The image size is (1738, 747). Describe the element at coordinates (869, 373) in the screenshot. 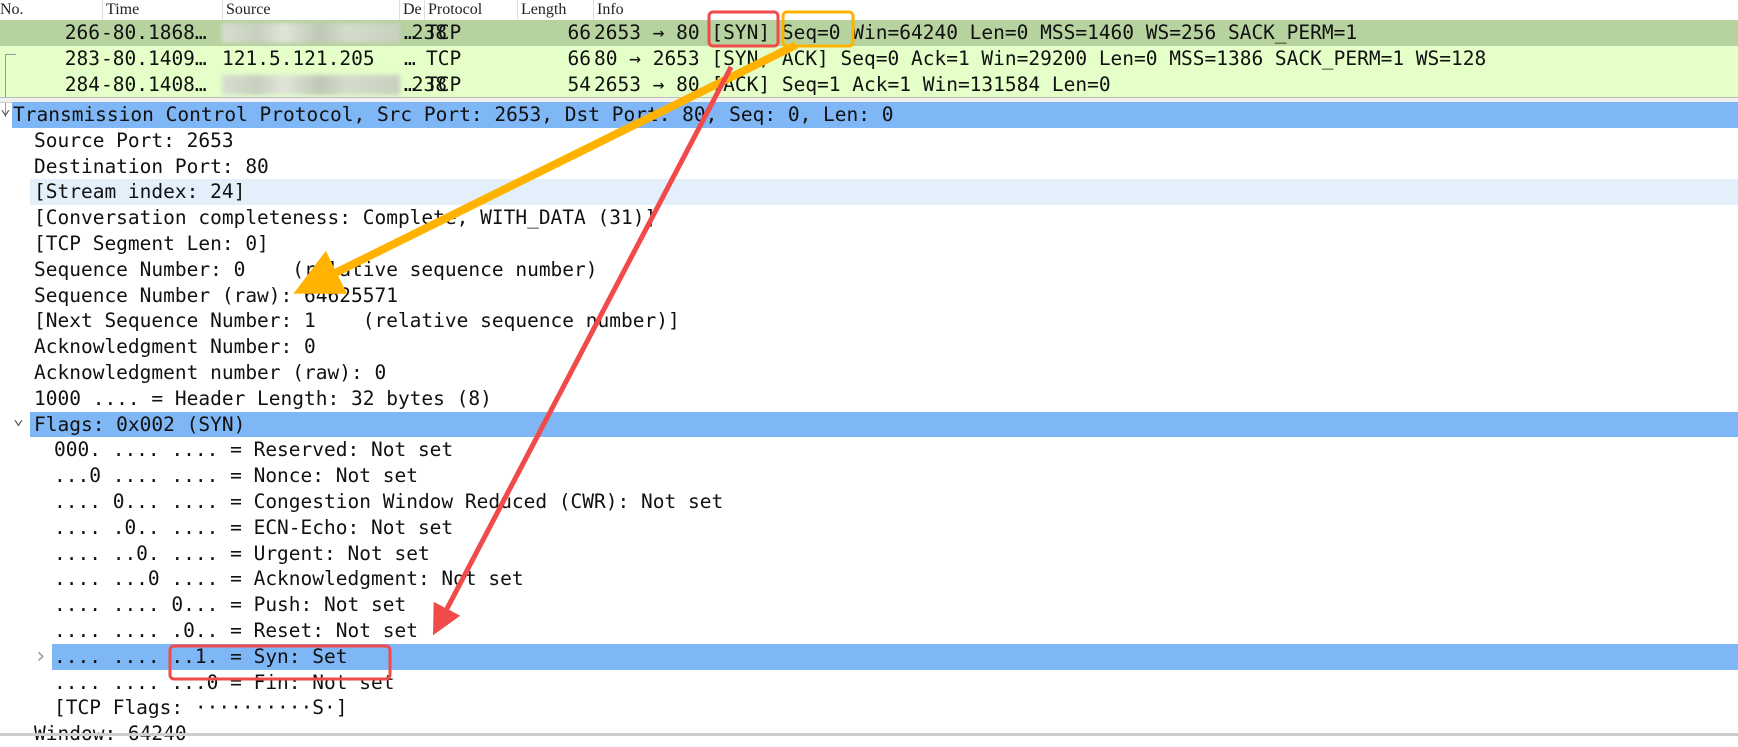

I see `tree-item-acknowledgment-number-raw: Acknowledgment number (raw): 0` at that location.